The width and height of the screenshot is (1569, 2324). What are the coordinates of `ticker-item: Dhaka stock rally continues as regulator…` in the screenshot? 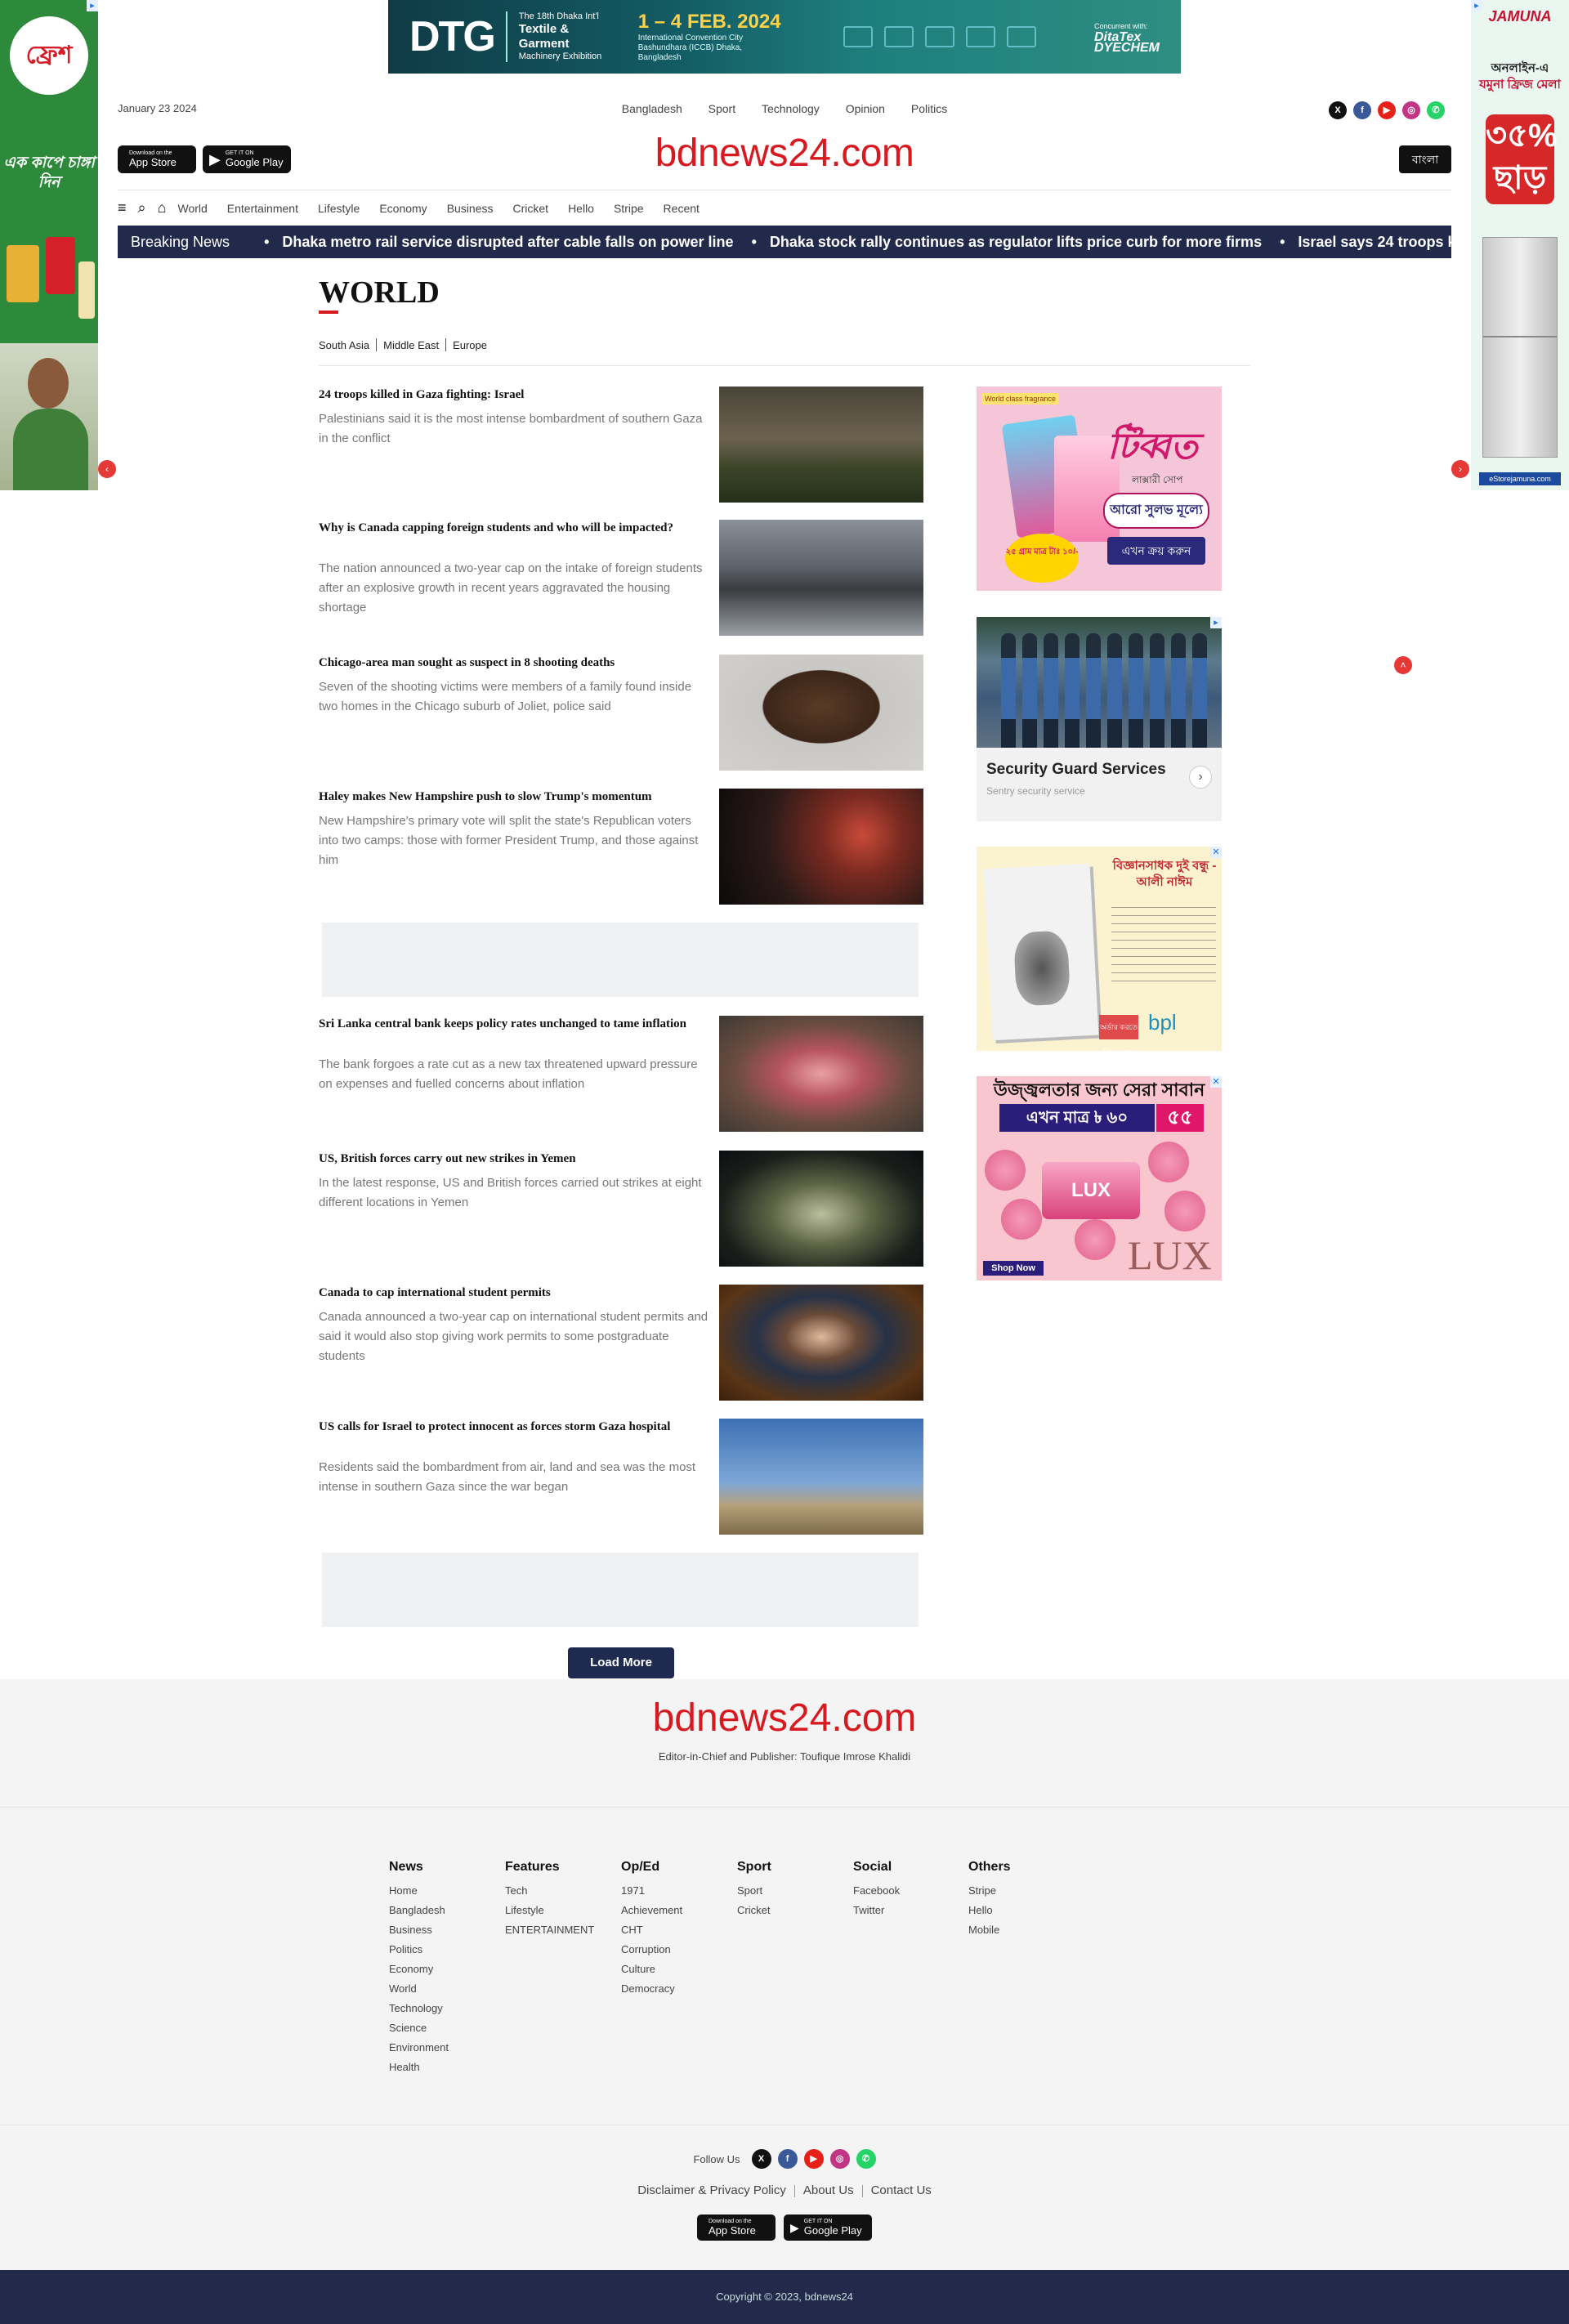 It's located at (998, 242).